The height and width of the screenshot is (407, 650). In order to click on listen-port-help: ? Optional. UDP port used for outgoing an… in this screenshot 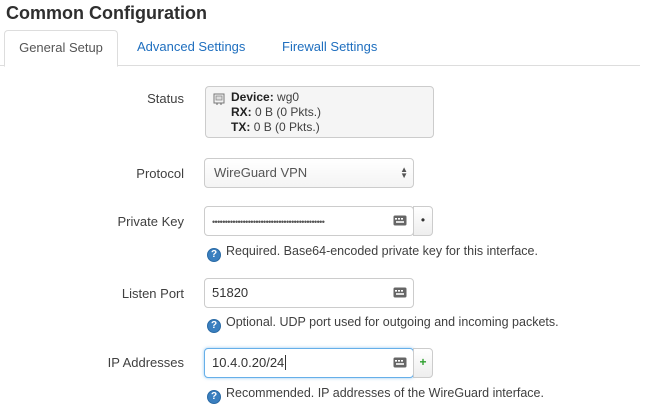, I will do `click(383, 323)`.